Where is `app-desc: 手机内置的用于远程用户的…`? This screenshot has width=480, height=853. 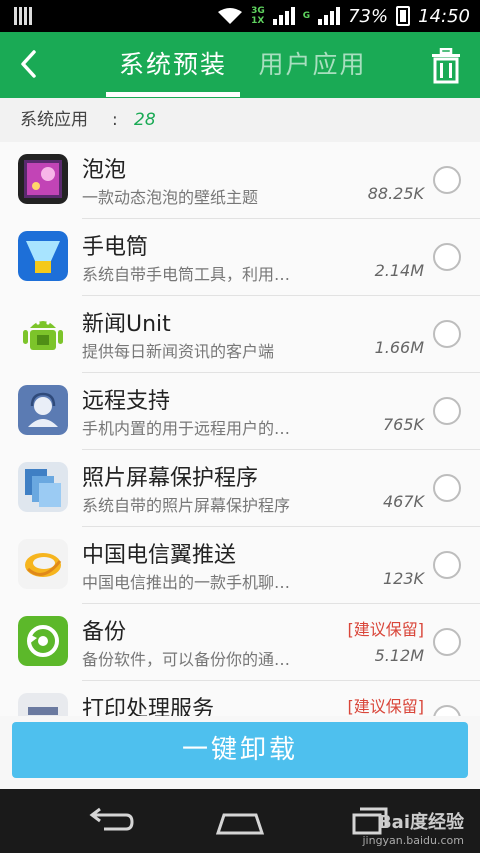
app-desc: 手机内置的用于远程用户的… is located at coordinates (186, 428).